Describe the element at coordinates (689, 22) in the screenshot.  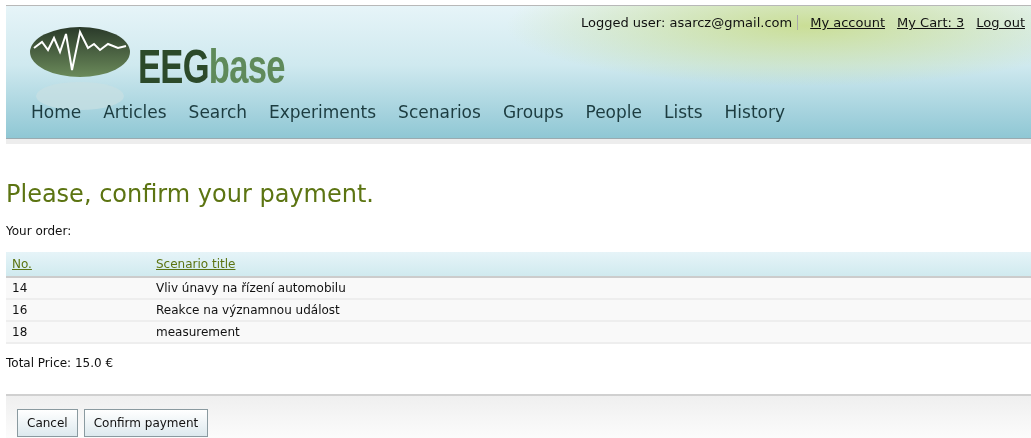
I see `logged-user-text: Logged user: asarcz@gmail.com` at that location.